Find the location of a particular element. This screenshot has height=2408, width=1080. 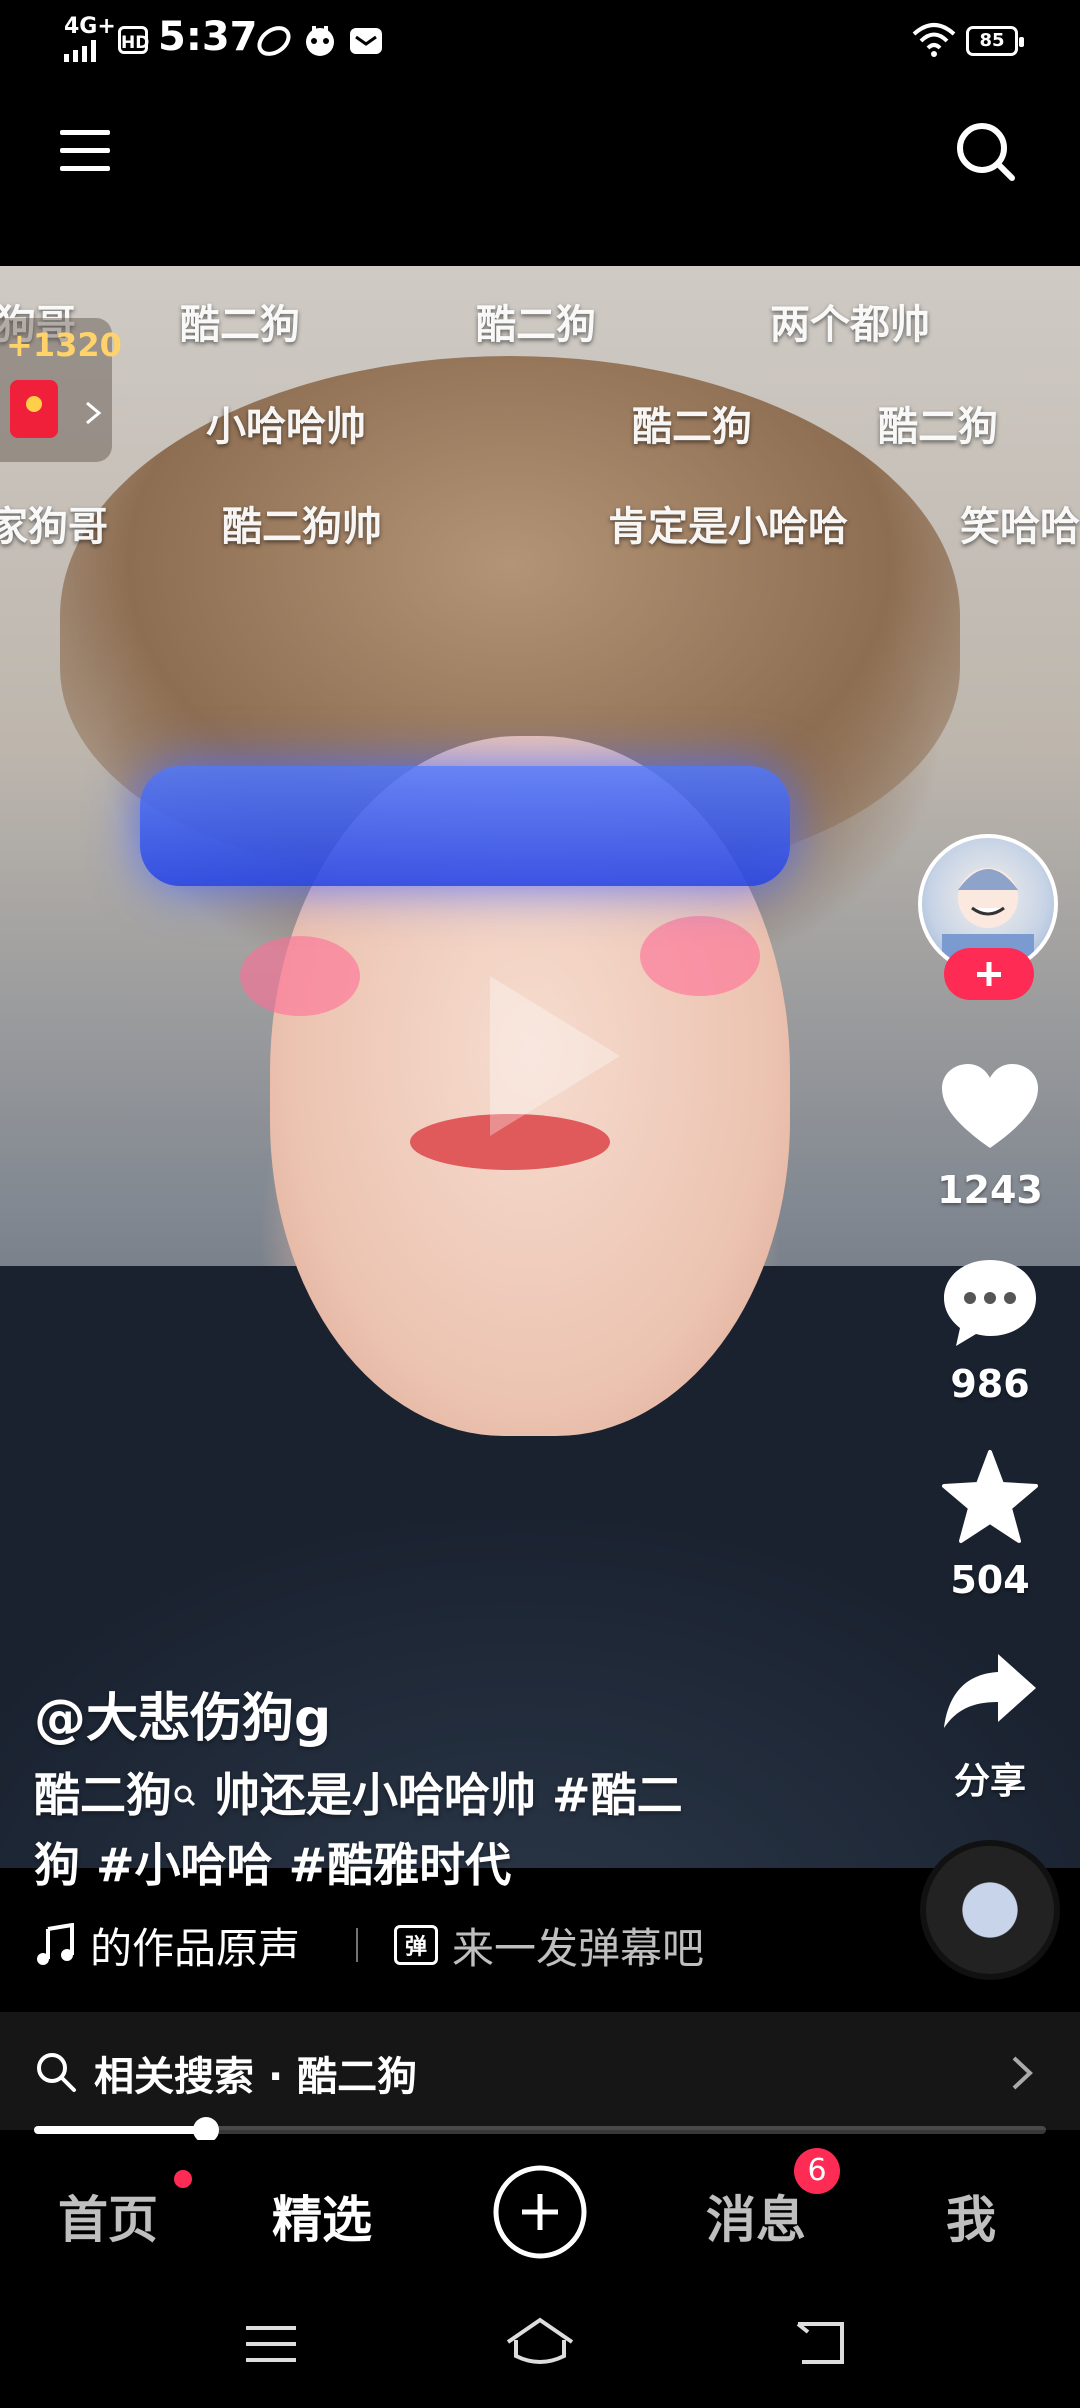

danmaku-comment: 肯定是小哈哈 is located at coordinates (728, 527).